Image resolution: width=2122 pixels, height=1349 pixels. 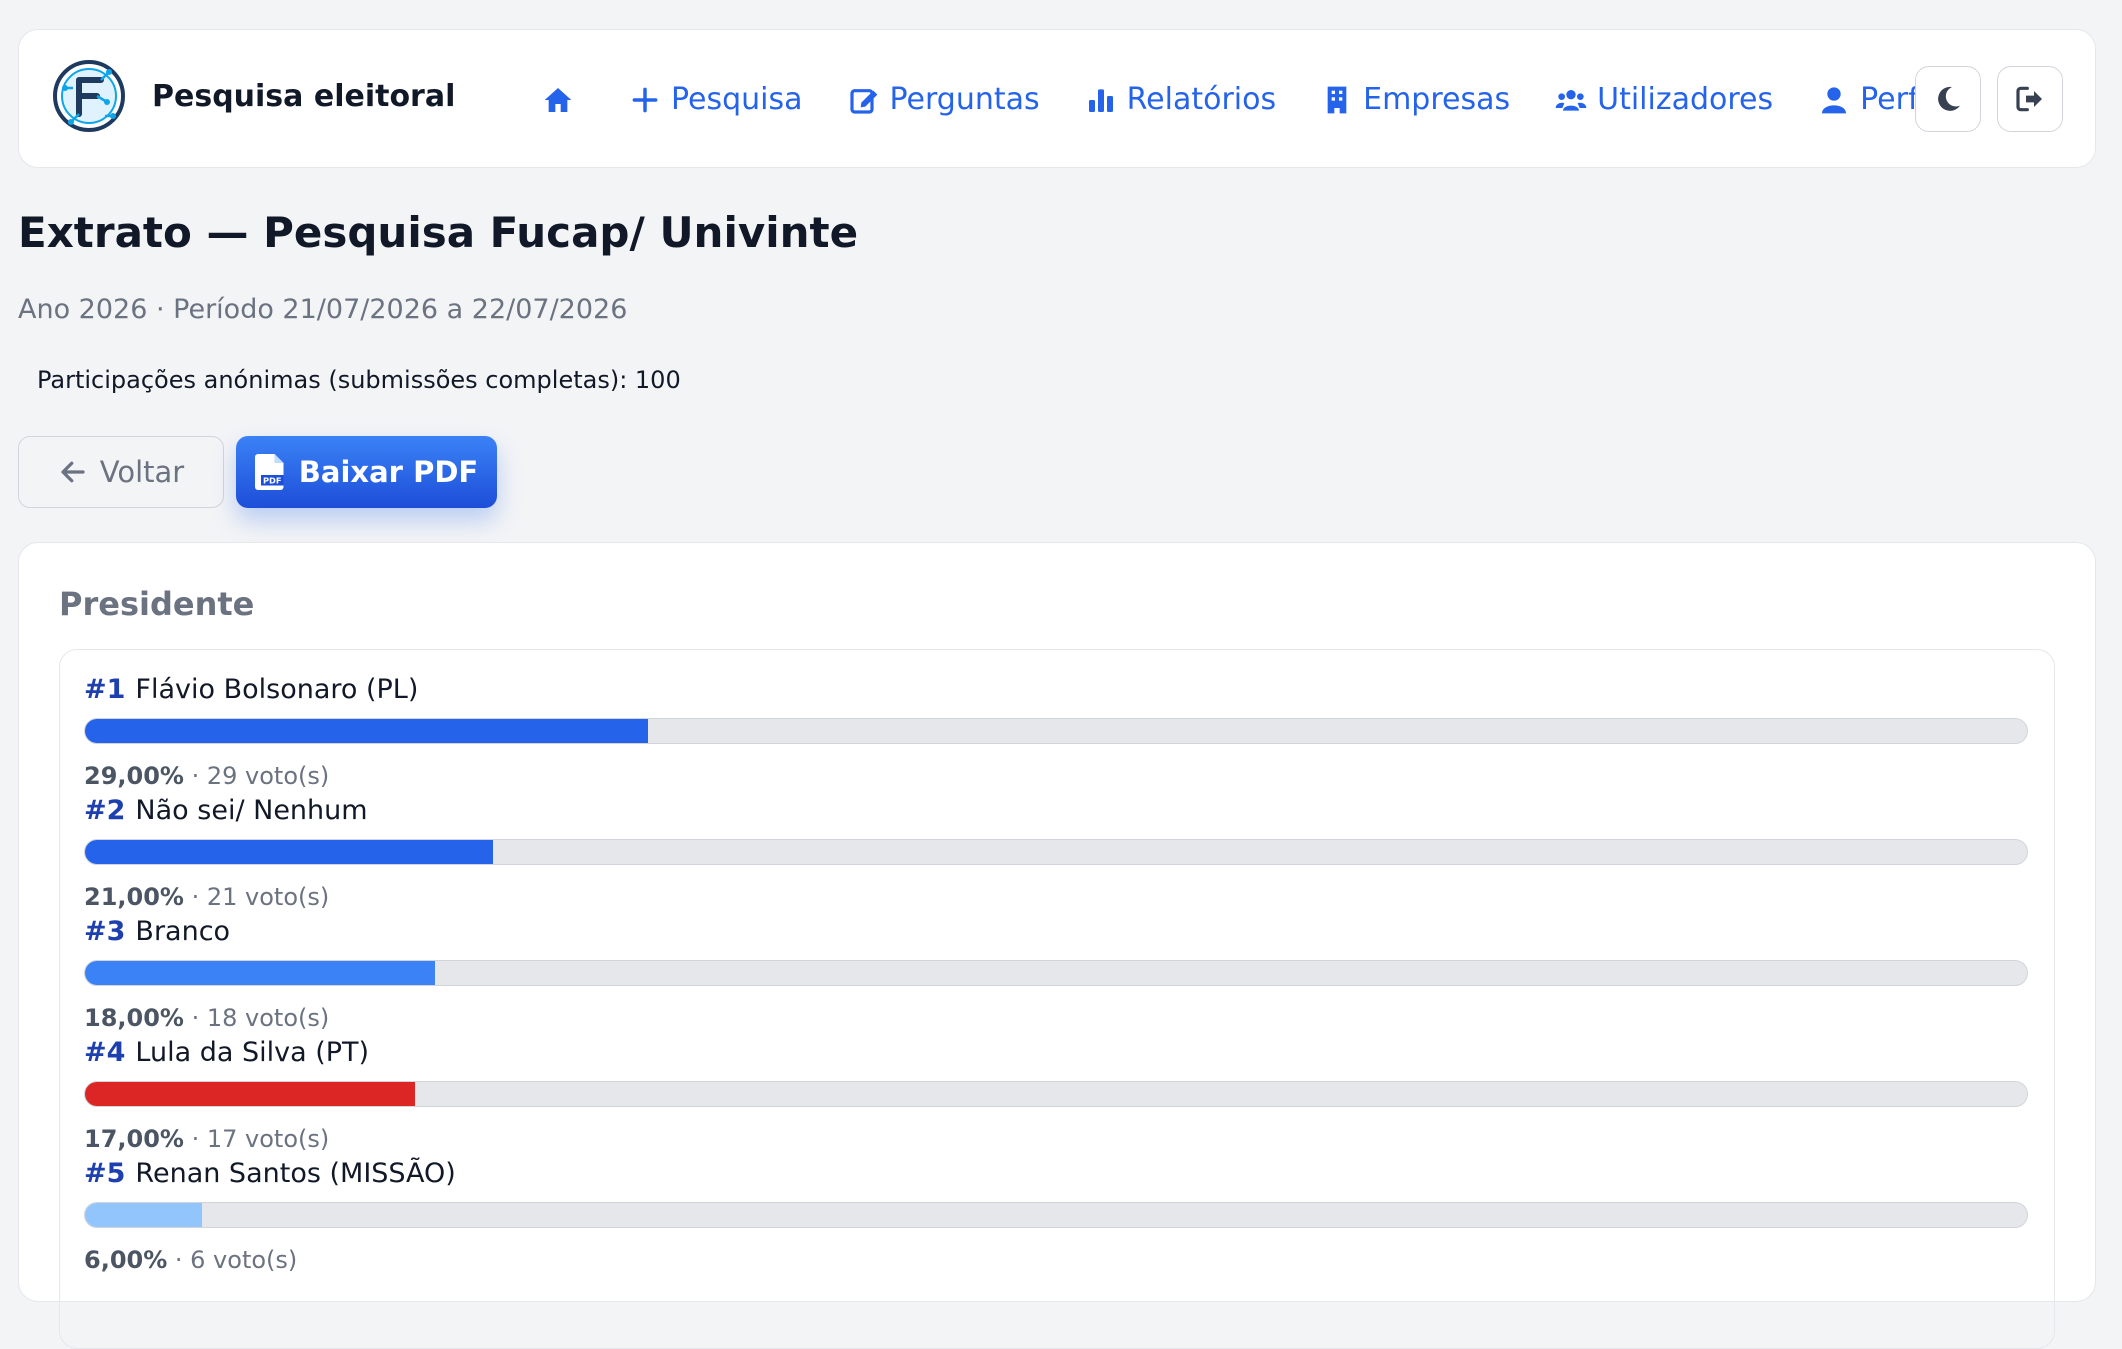 I want to click on result-stats: 17,00% · 17 voto(s), so click(x=207, y=1139).